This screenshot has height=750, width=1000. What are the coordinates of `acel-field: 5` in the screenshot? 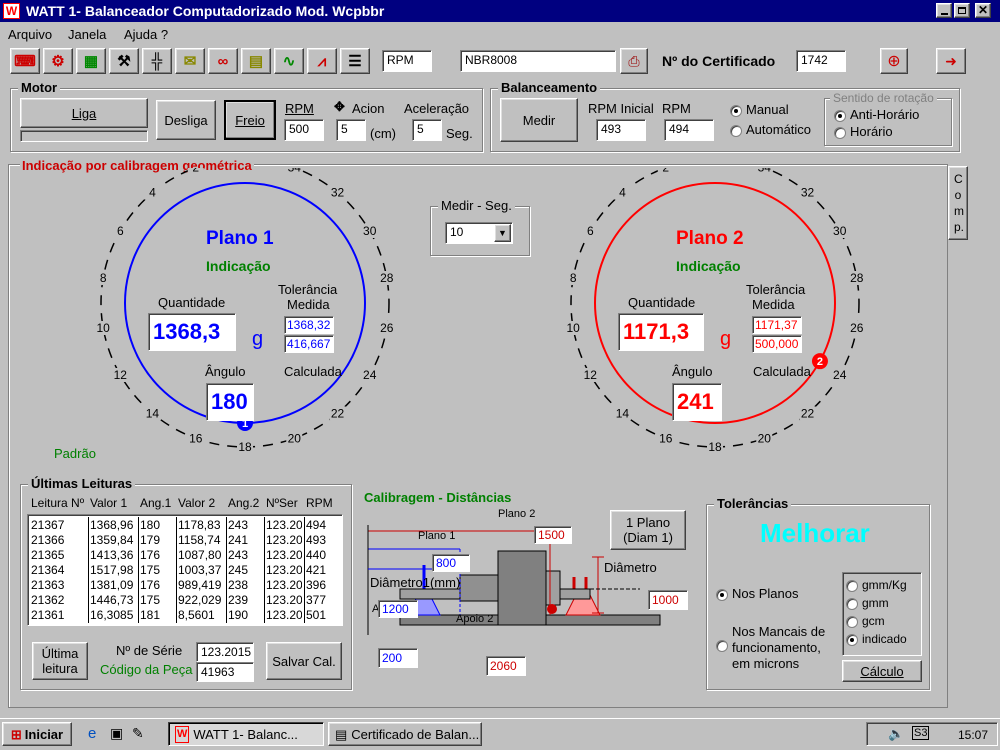 It's located at (427, 130).